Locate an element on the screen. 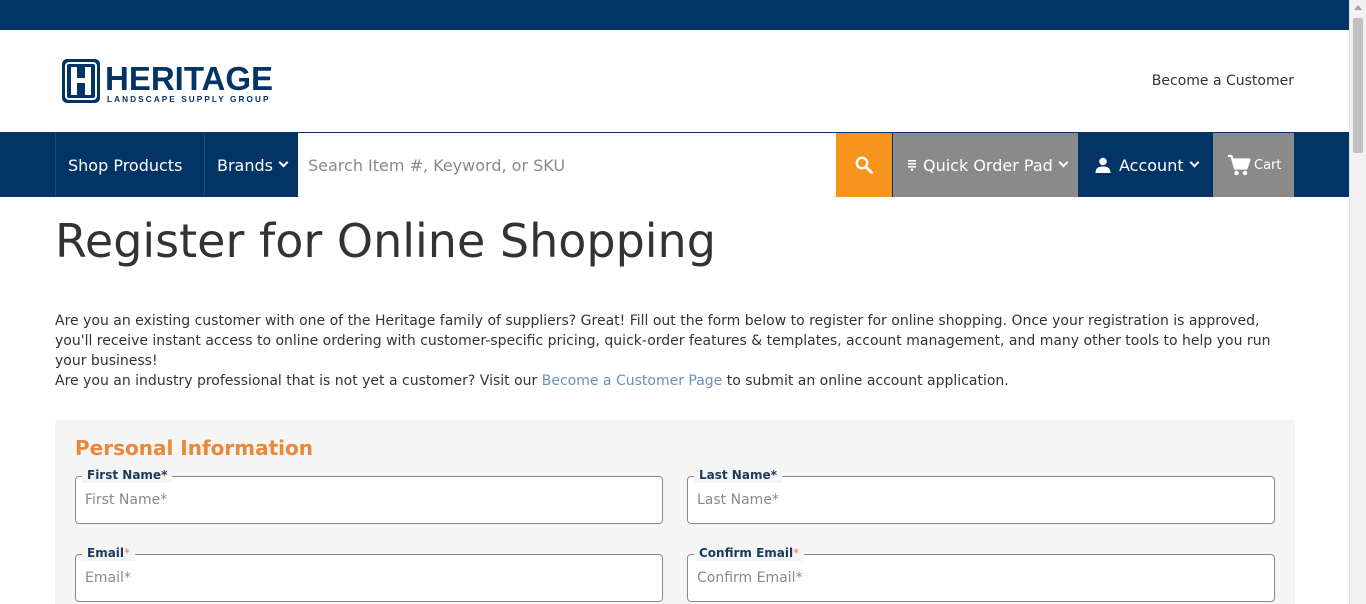 The width and height of the screenshot is (1366, 604). last-name-label: Last Name* is located at coordinates (738, 475).